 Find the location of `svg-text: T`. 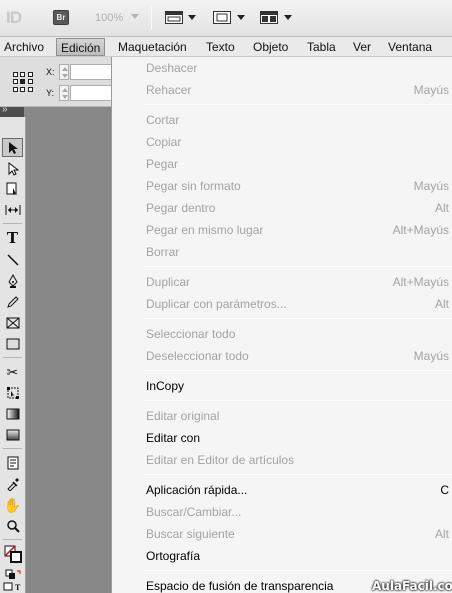

svg-text: T is located at coordinates (18, 587).